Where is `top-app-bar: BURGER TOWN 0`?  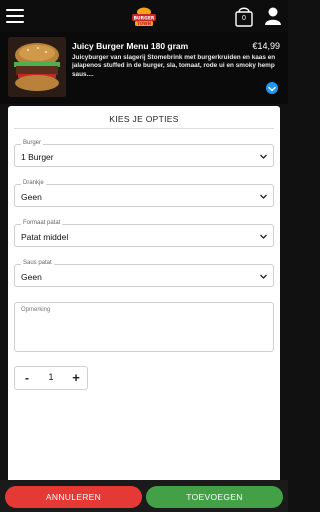 top-app-bar: BURGER TOWN 0 is located at coordinates (144, 16).